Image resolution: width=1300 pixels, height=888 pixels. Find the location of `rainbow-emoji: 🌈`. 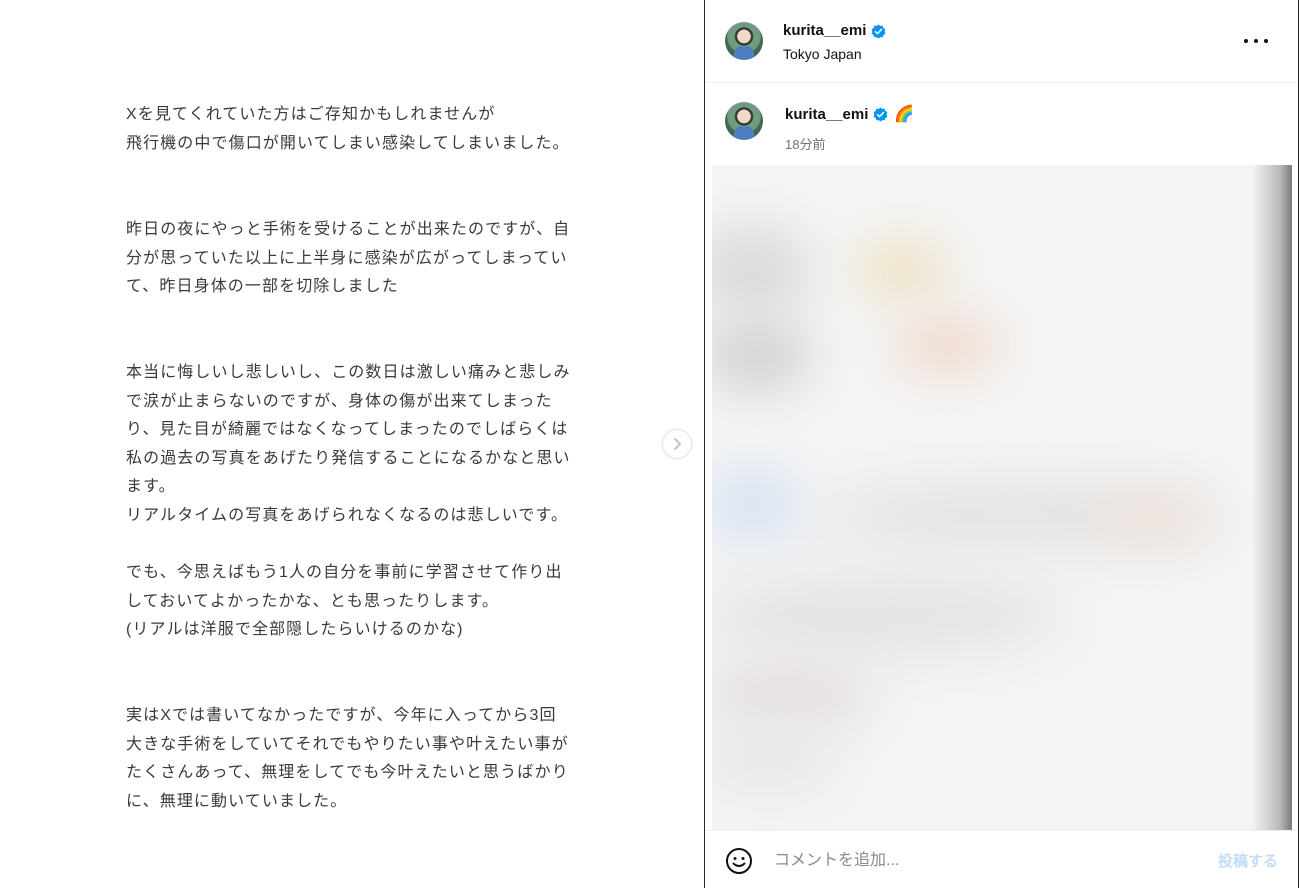

rainbow-emoji: 🌈 is located at coordinates (904, 114).